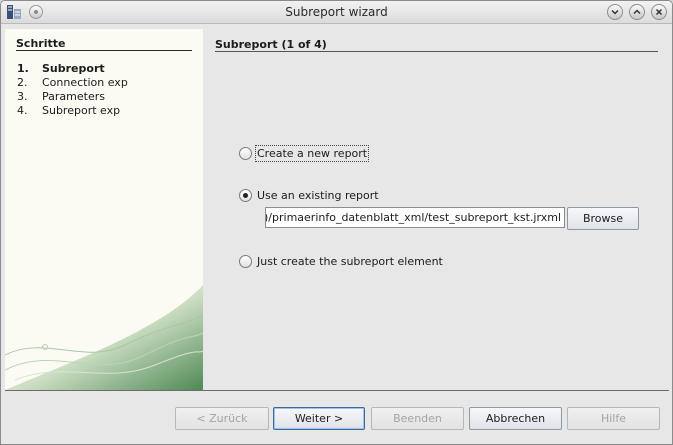  I want to click on finish-button: Beenden, so click(417, 418).